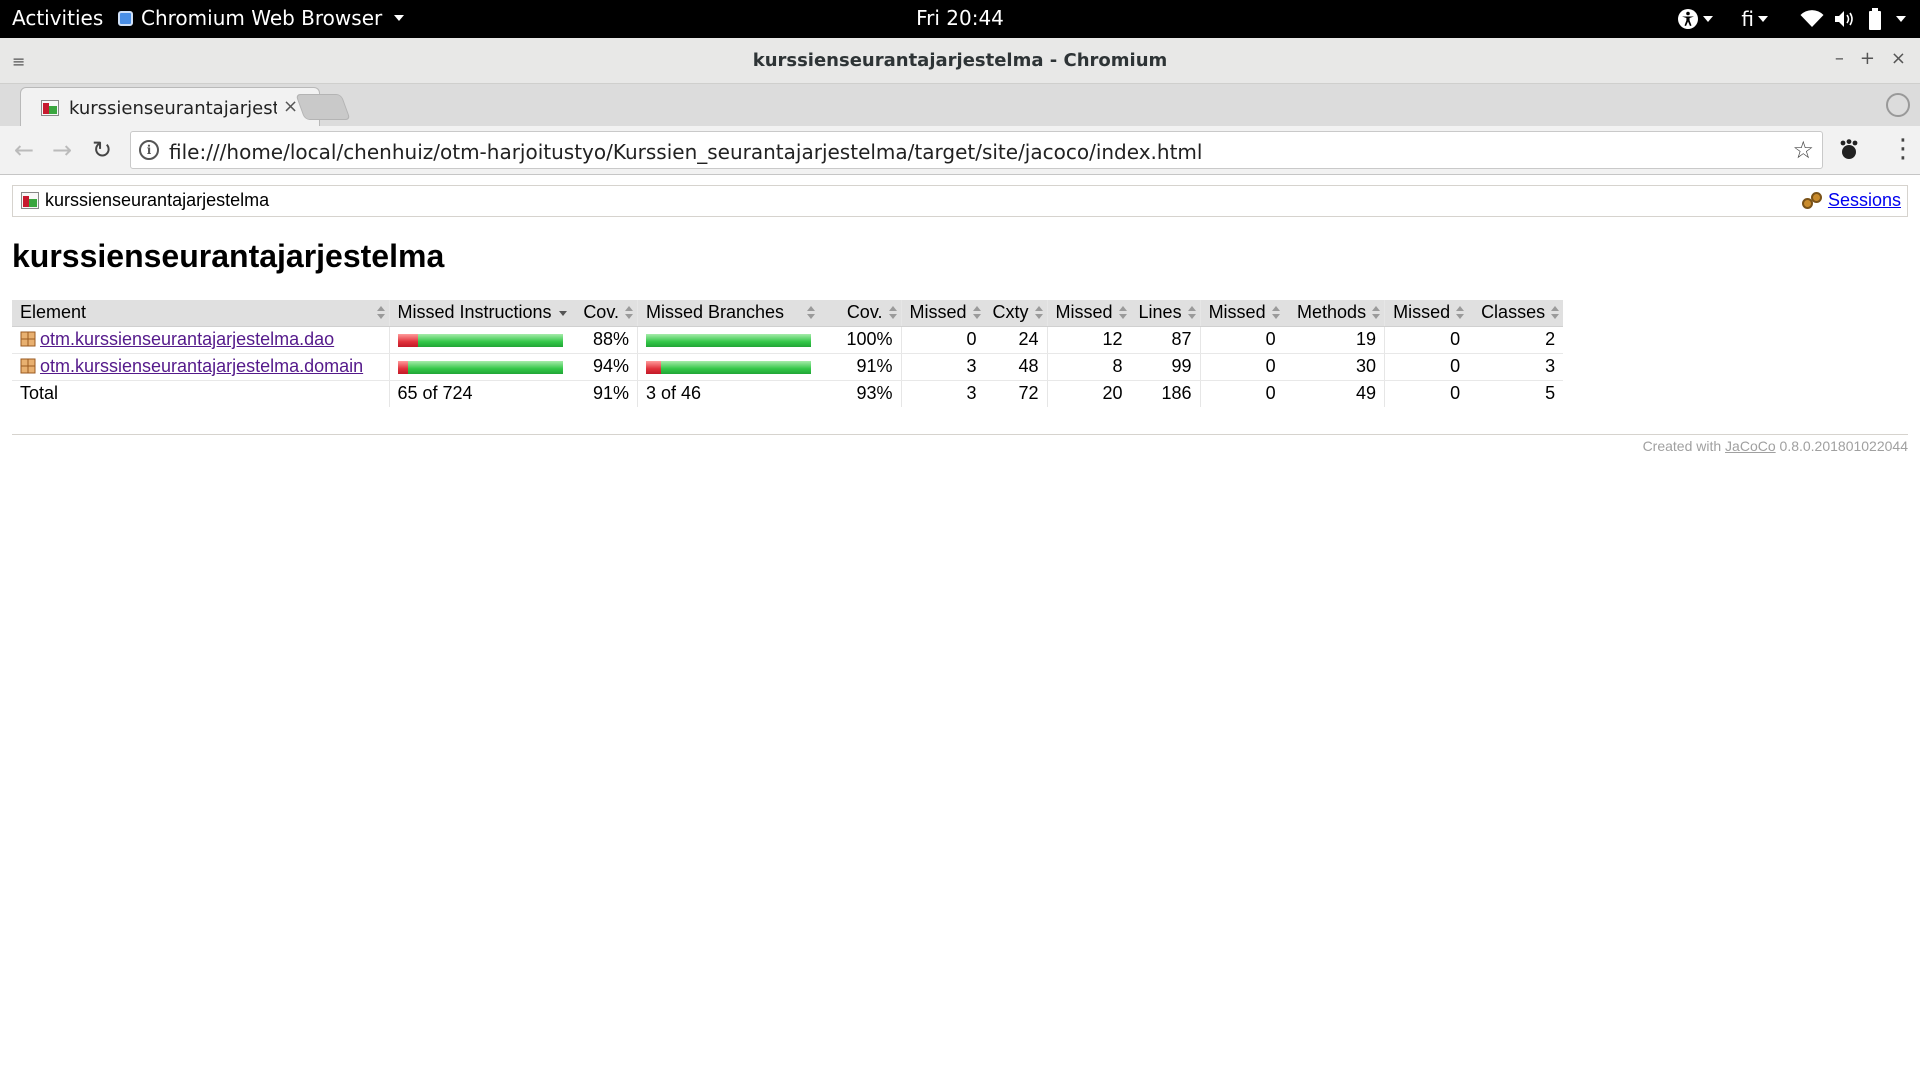 The height and width of the screenshot is (1080, 1920). I want to click on reload-button: ↻, so click(102, 150).